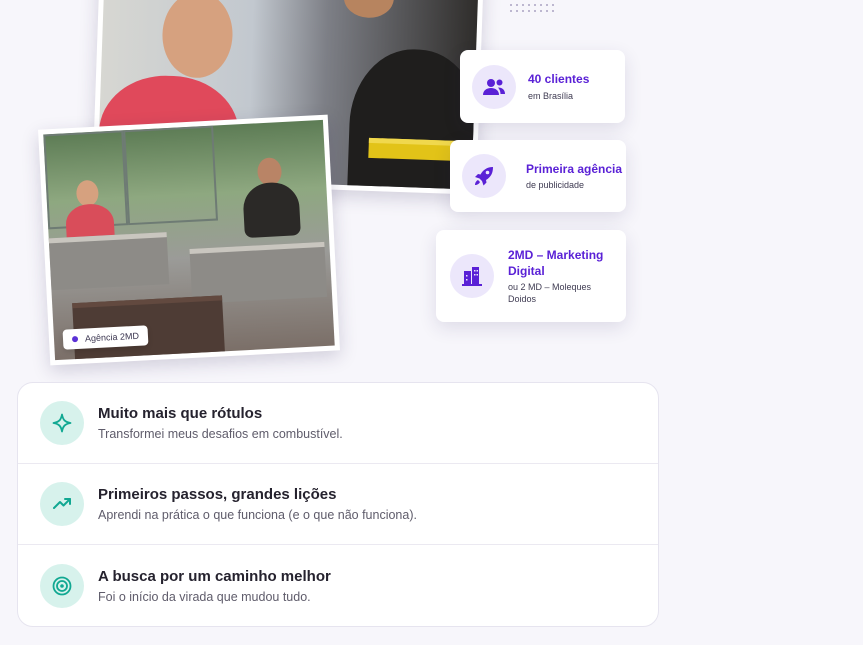  Describe the element at coordinates (180, 413) in the screenshot. I see `feature-title: Muito mais que rótulos` at that location.